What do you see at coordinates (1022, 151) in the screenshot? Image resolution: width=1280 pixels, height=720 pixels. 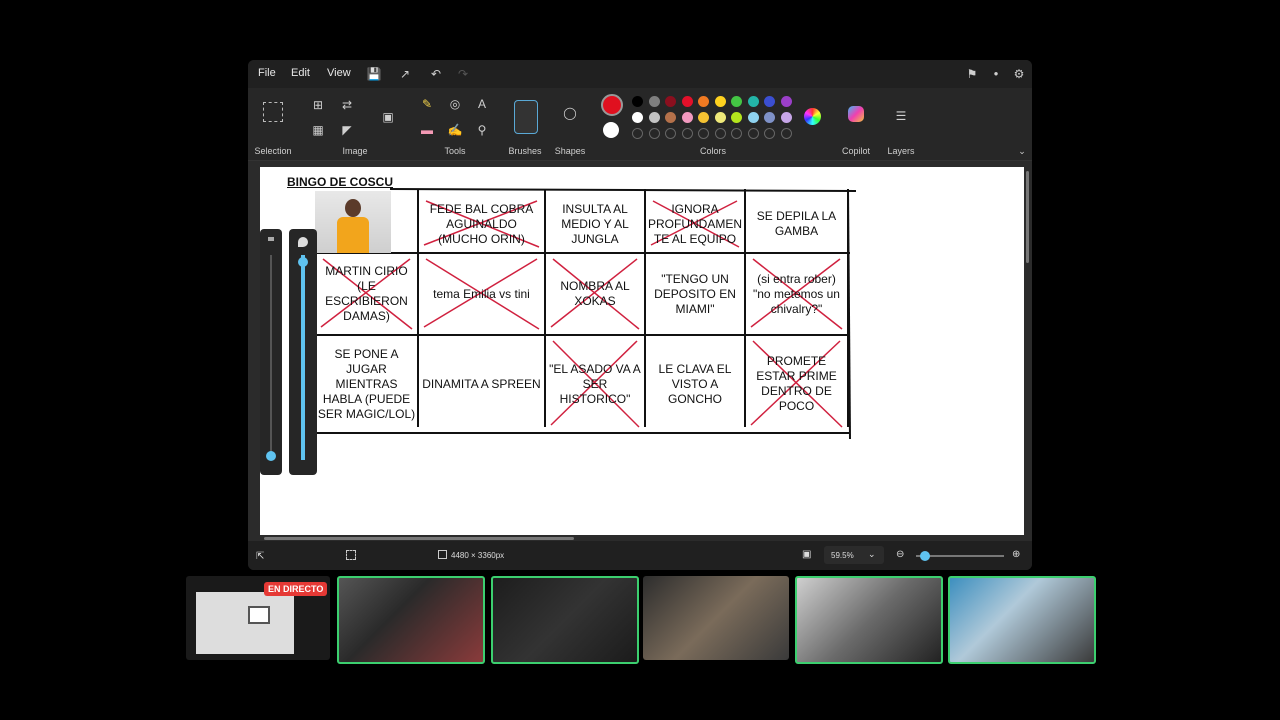 I see `ribbon-collapse-chevron-icon: ⌄` at bounding box center [1022, 151].